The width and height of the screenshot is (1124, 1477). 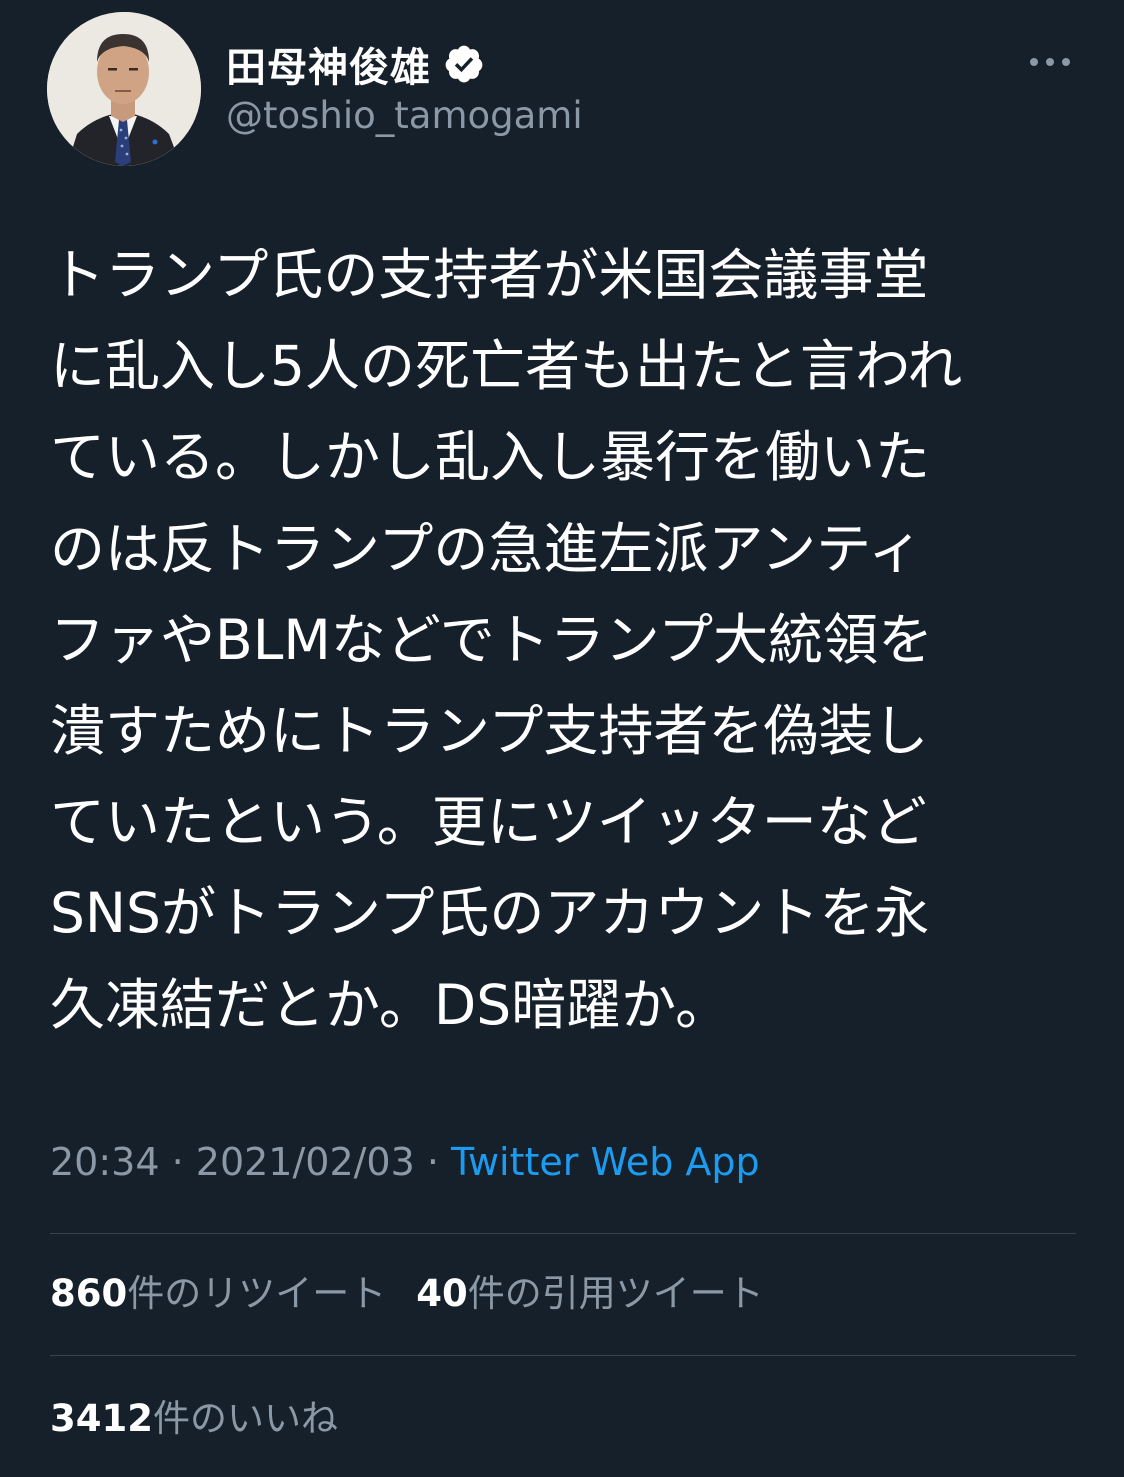 I want to click on avatar, so click(x=124, y=89).